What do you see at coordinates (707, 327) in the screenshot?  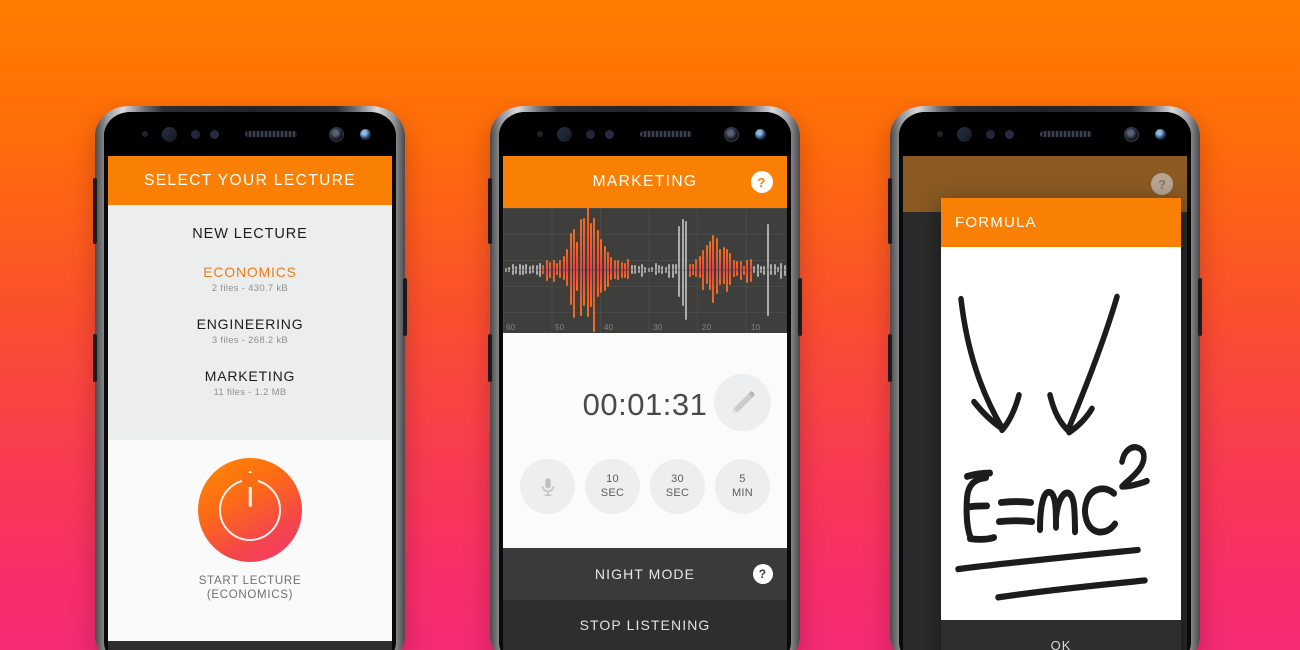 I see `waveform-tick-label: 20` at bounding box center [707, 327].